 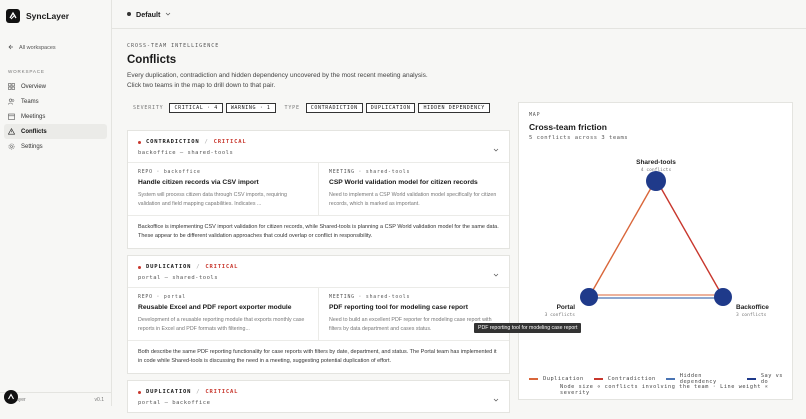 What do you see at coordinates (169, 392) in the screenshot?
I see `conflict-type: DUPLICATION` at bounding box center [169, 392].